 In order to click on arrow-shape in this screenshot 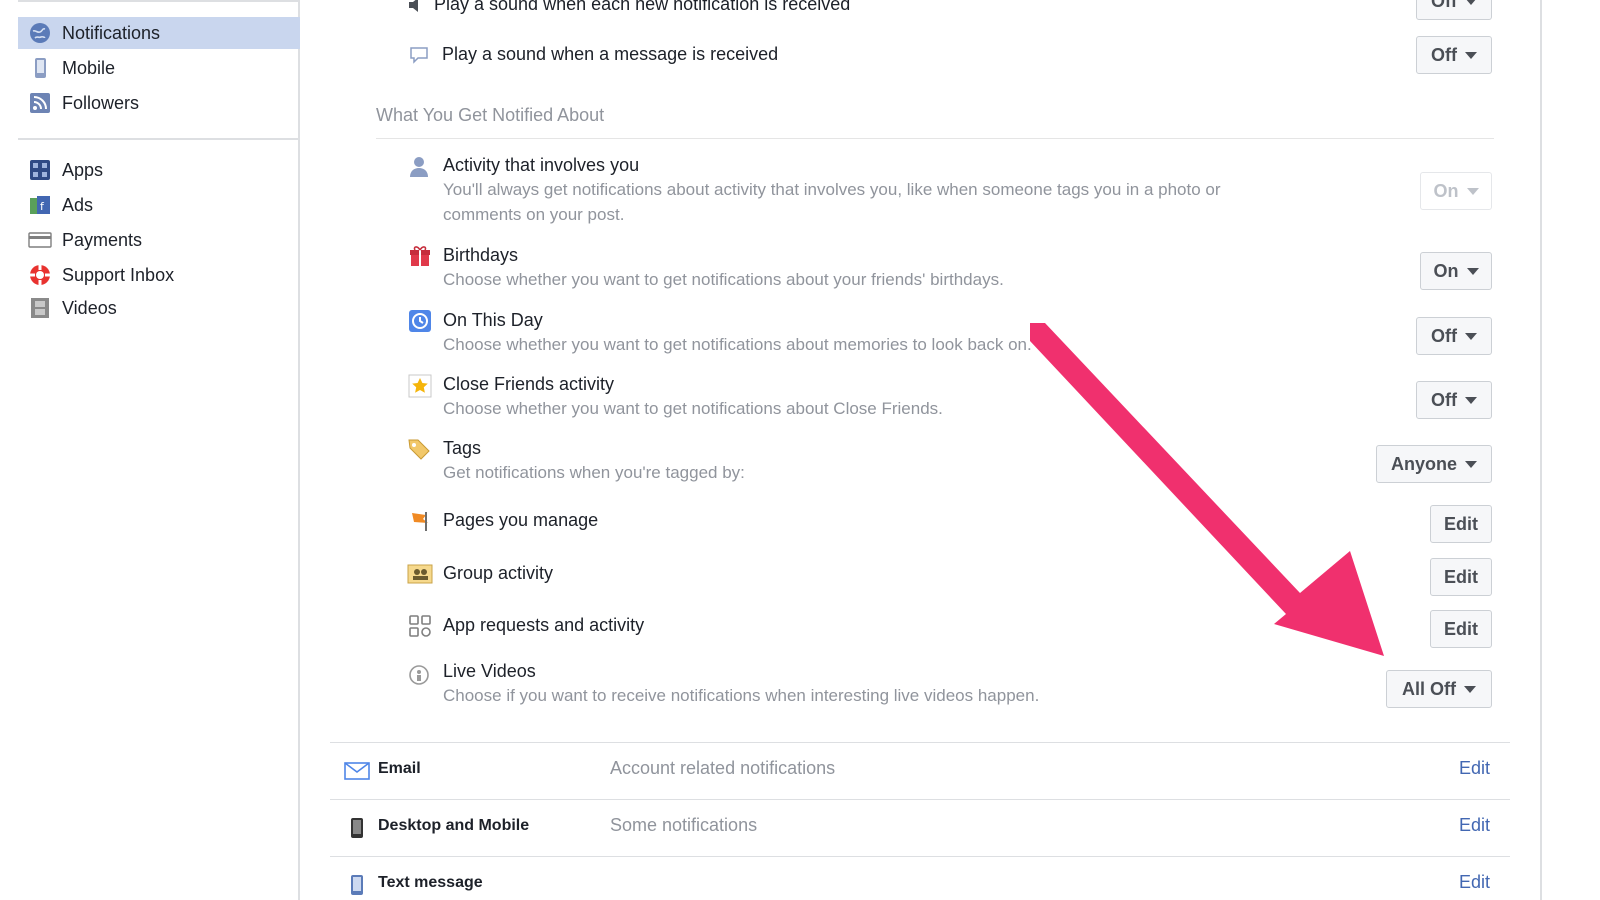, I will do `click(1207, 489)`.